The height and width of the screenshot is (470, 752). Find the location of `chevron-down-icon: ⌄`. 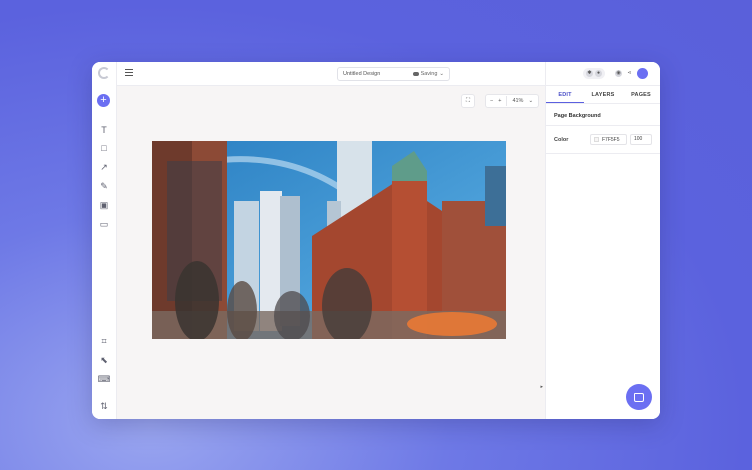

chevron-down-icon: ⌄ is located at coordinates (441, 74).